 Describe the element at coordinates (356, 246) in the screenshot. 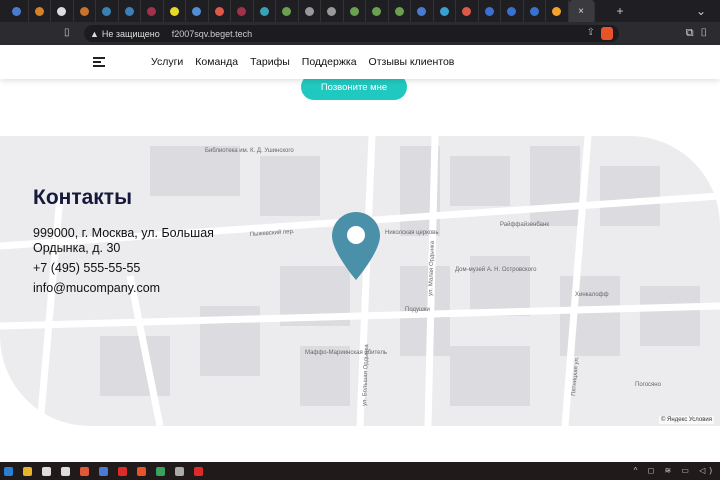

I see `map-pin-icon` at that location.